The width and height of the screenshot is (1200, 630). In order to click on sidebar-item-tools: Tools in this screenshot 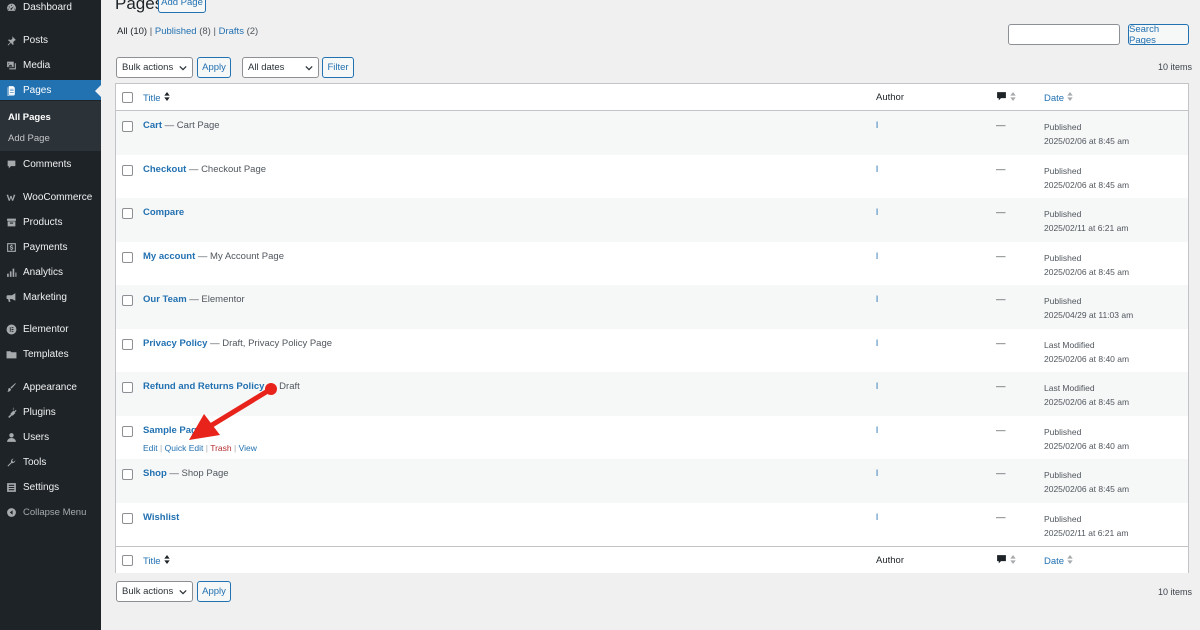, I will do `click(50, 462)`.